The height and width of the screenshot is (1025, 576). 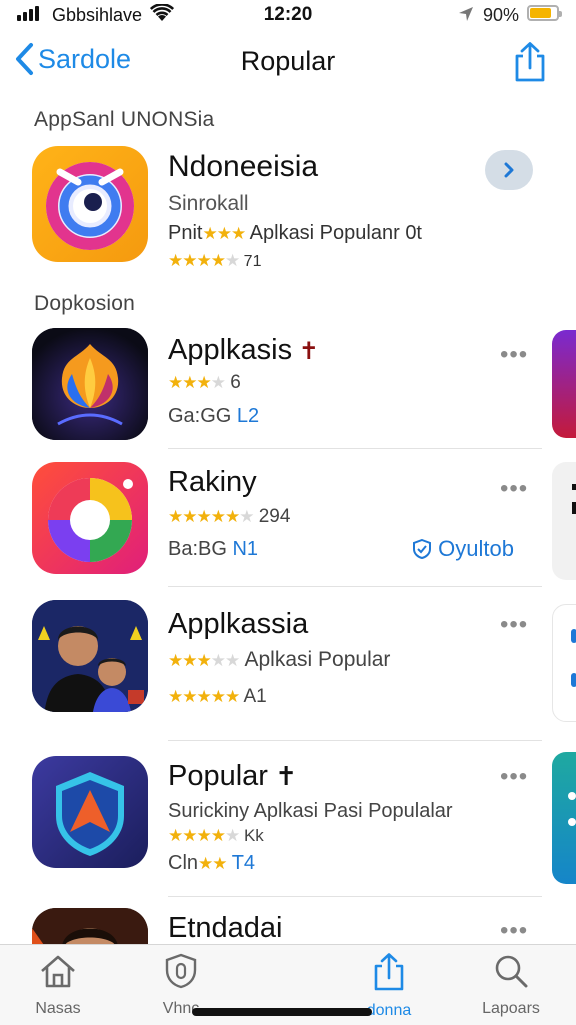 I want to click on tab-label: Lapoars, so click(x=511, y=1008).